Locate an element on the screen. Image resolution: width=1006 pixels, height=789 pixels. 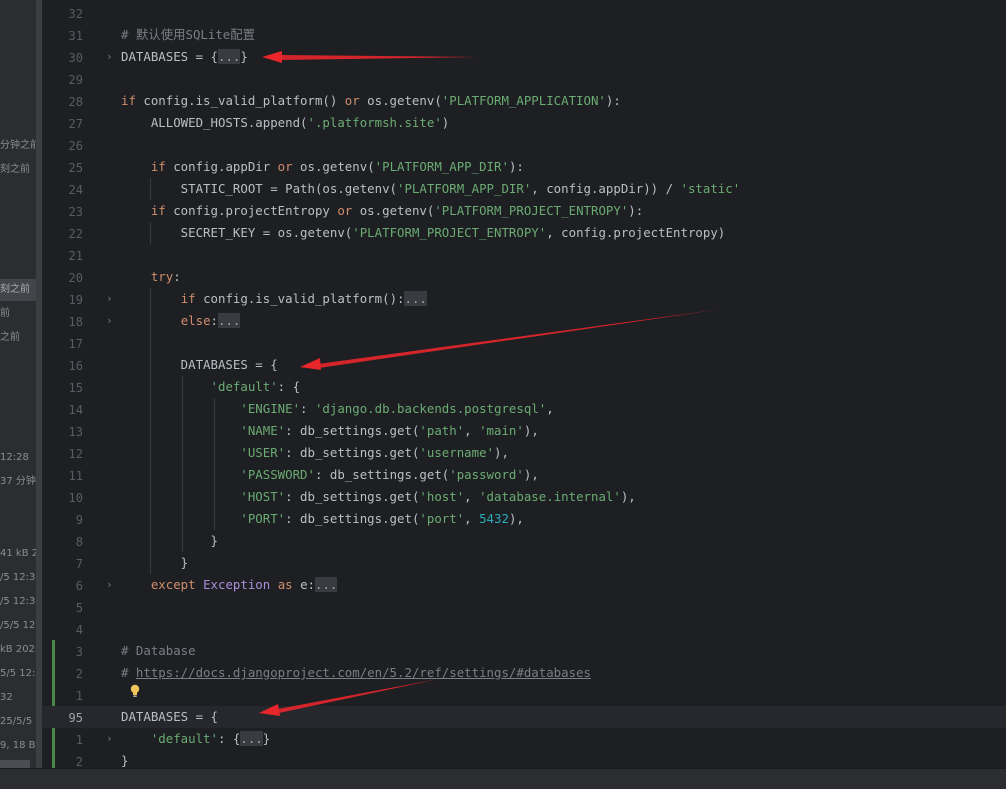
status-bar is located at coordinates (503, 778).